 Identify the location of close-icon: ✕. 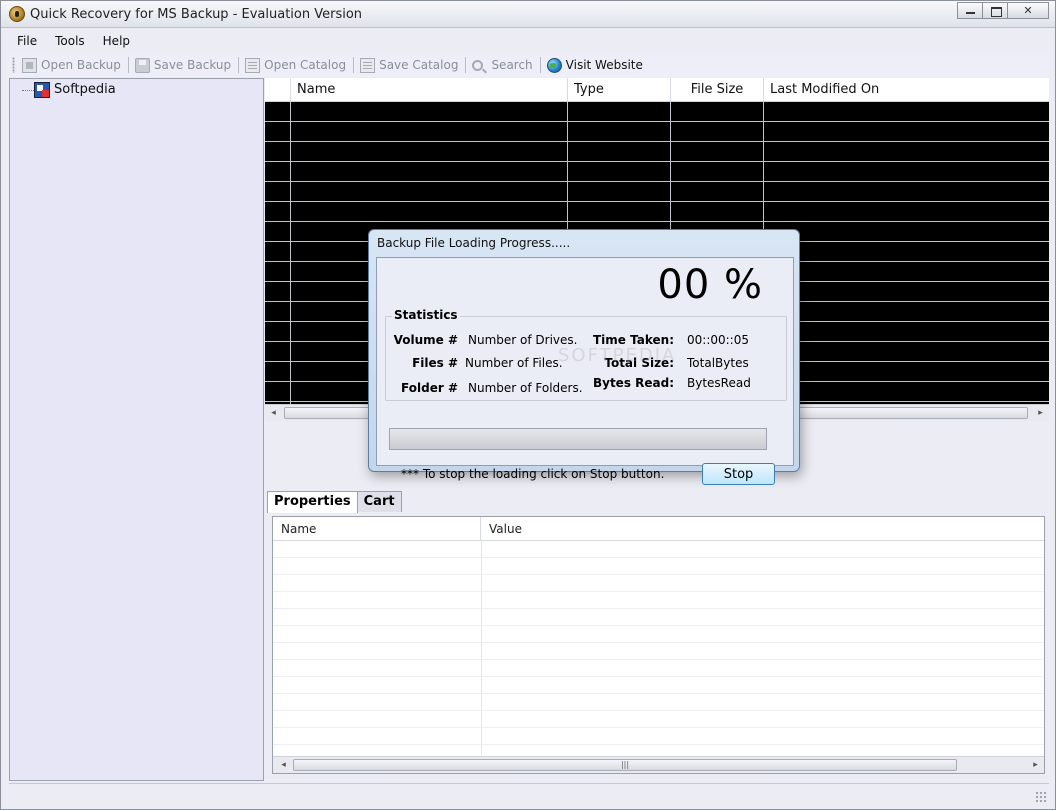
(1028, 10).